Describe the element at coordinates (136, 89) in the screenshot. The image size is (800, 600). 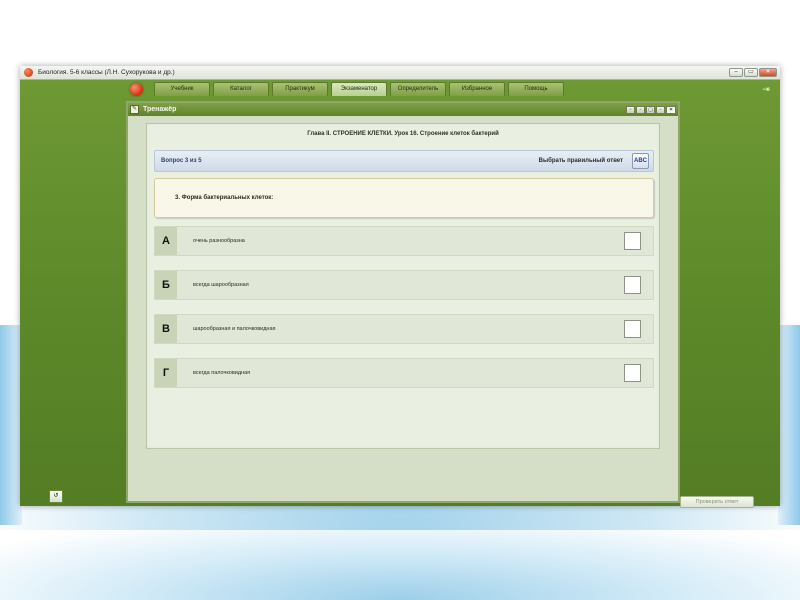
I see `apple-icon` at that location.